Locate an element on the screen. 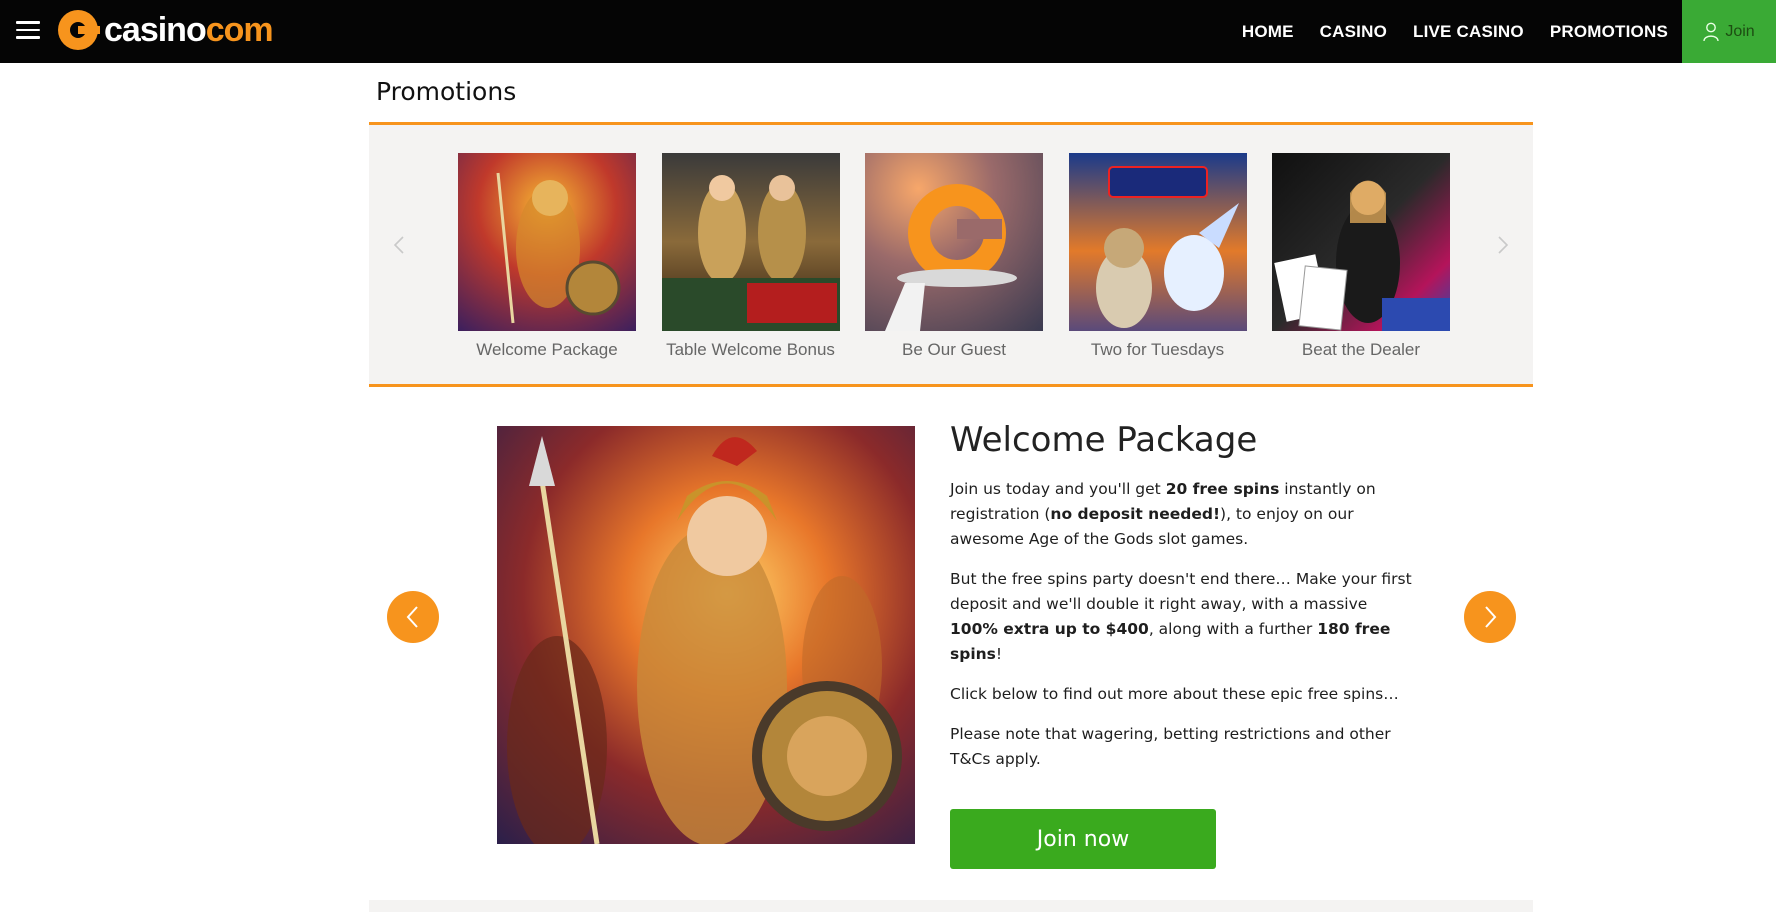  promo-tile-beat-the-dealer: Beat the Dealer is located at coordinates (1361, 256).